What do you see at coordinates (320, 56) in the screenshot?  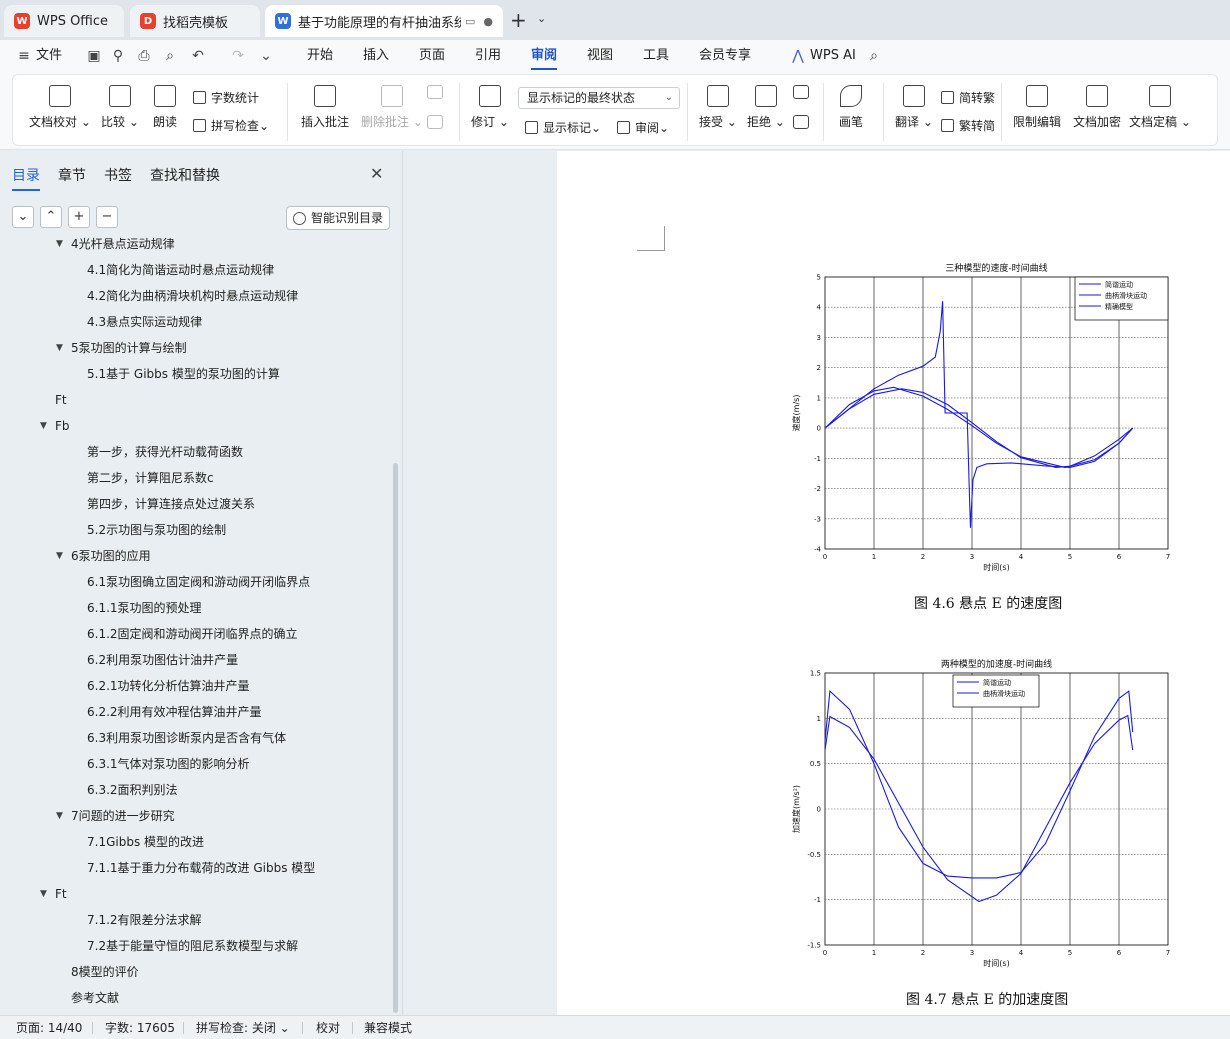 I see `menu-home: 开始` at bounding box center [320, 56].